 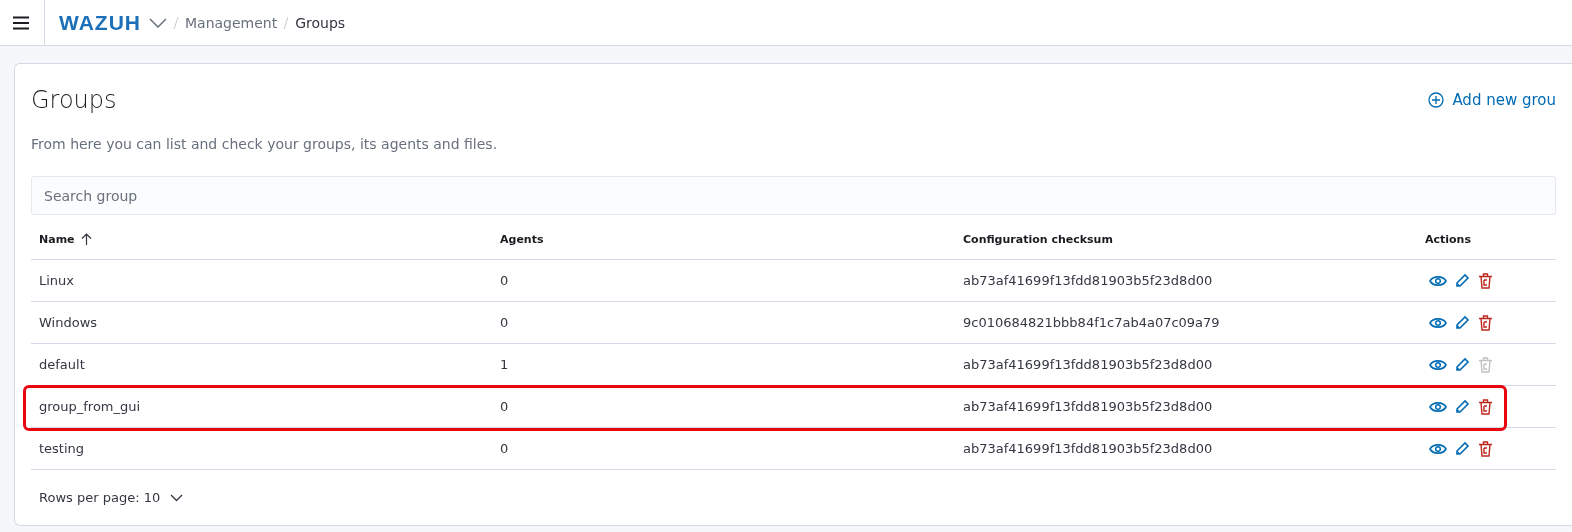 What do you see at coordinates (62, 448) in the screenshot?
I see `table-cell-text: testing` at bounding box center [62, 448].